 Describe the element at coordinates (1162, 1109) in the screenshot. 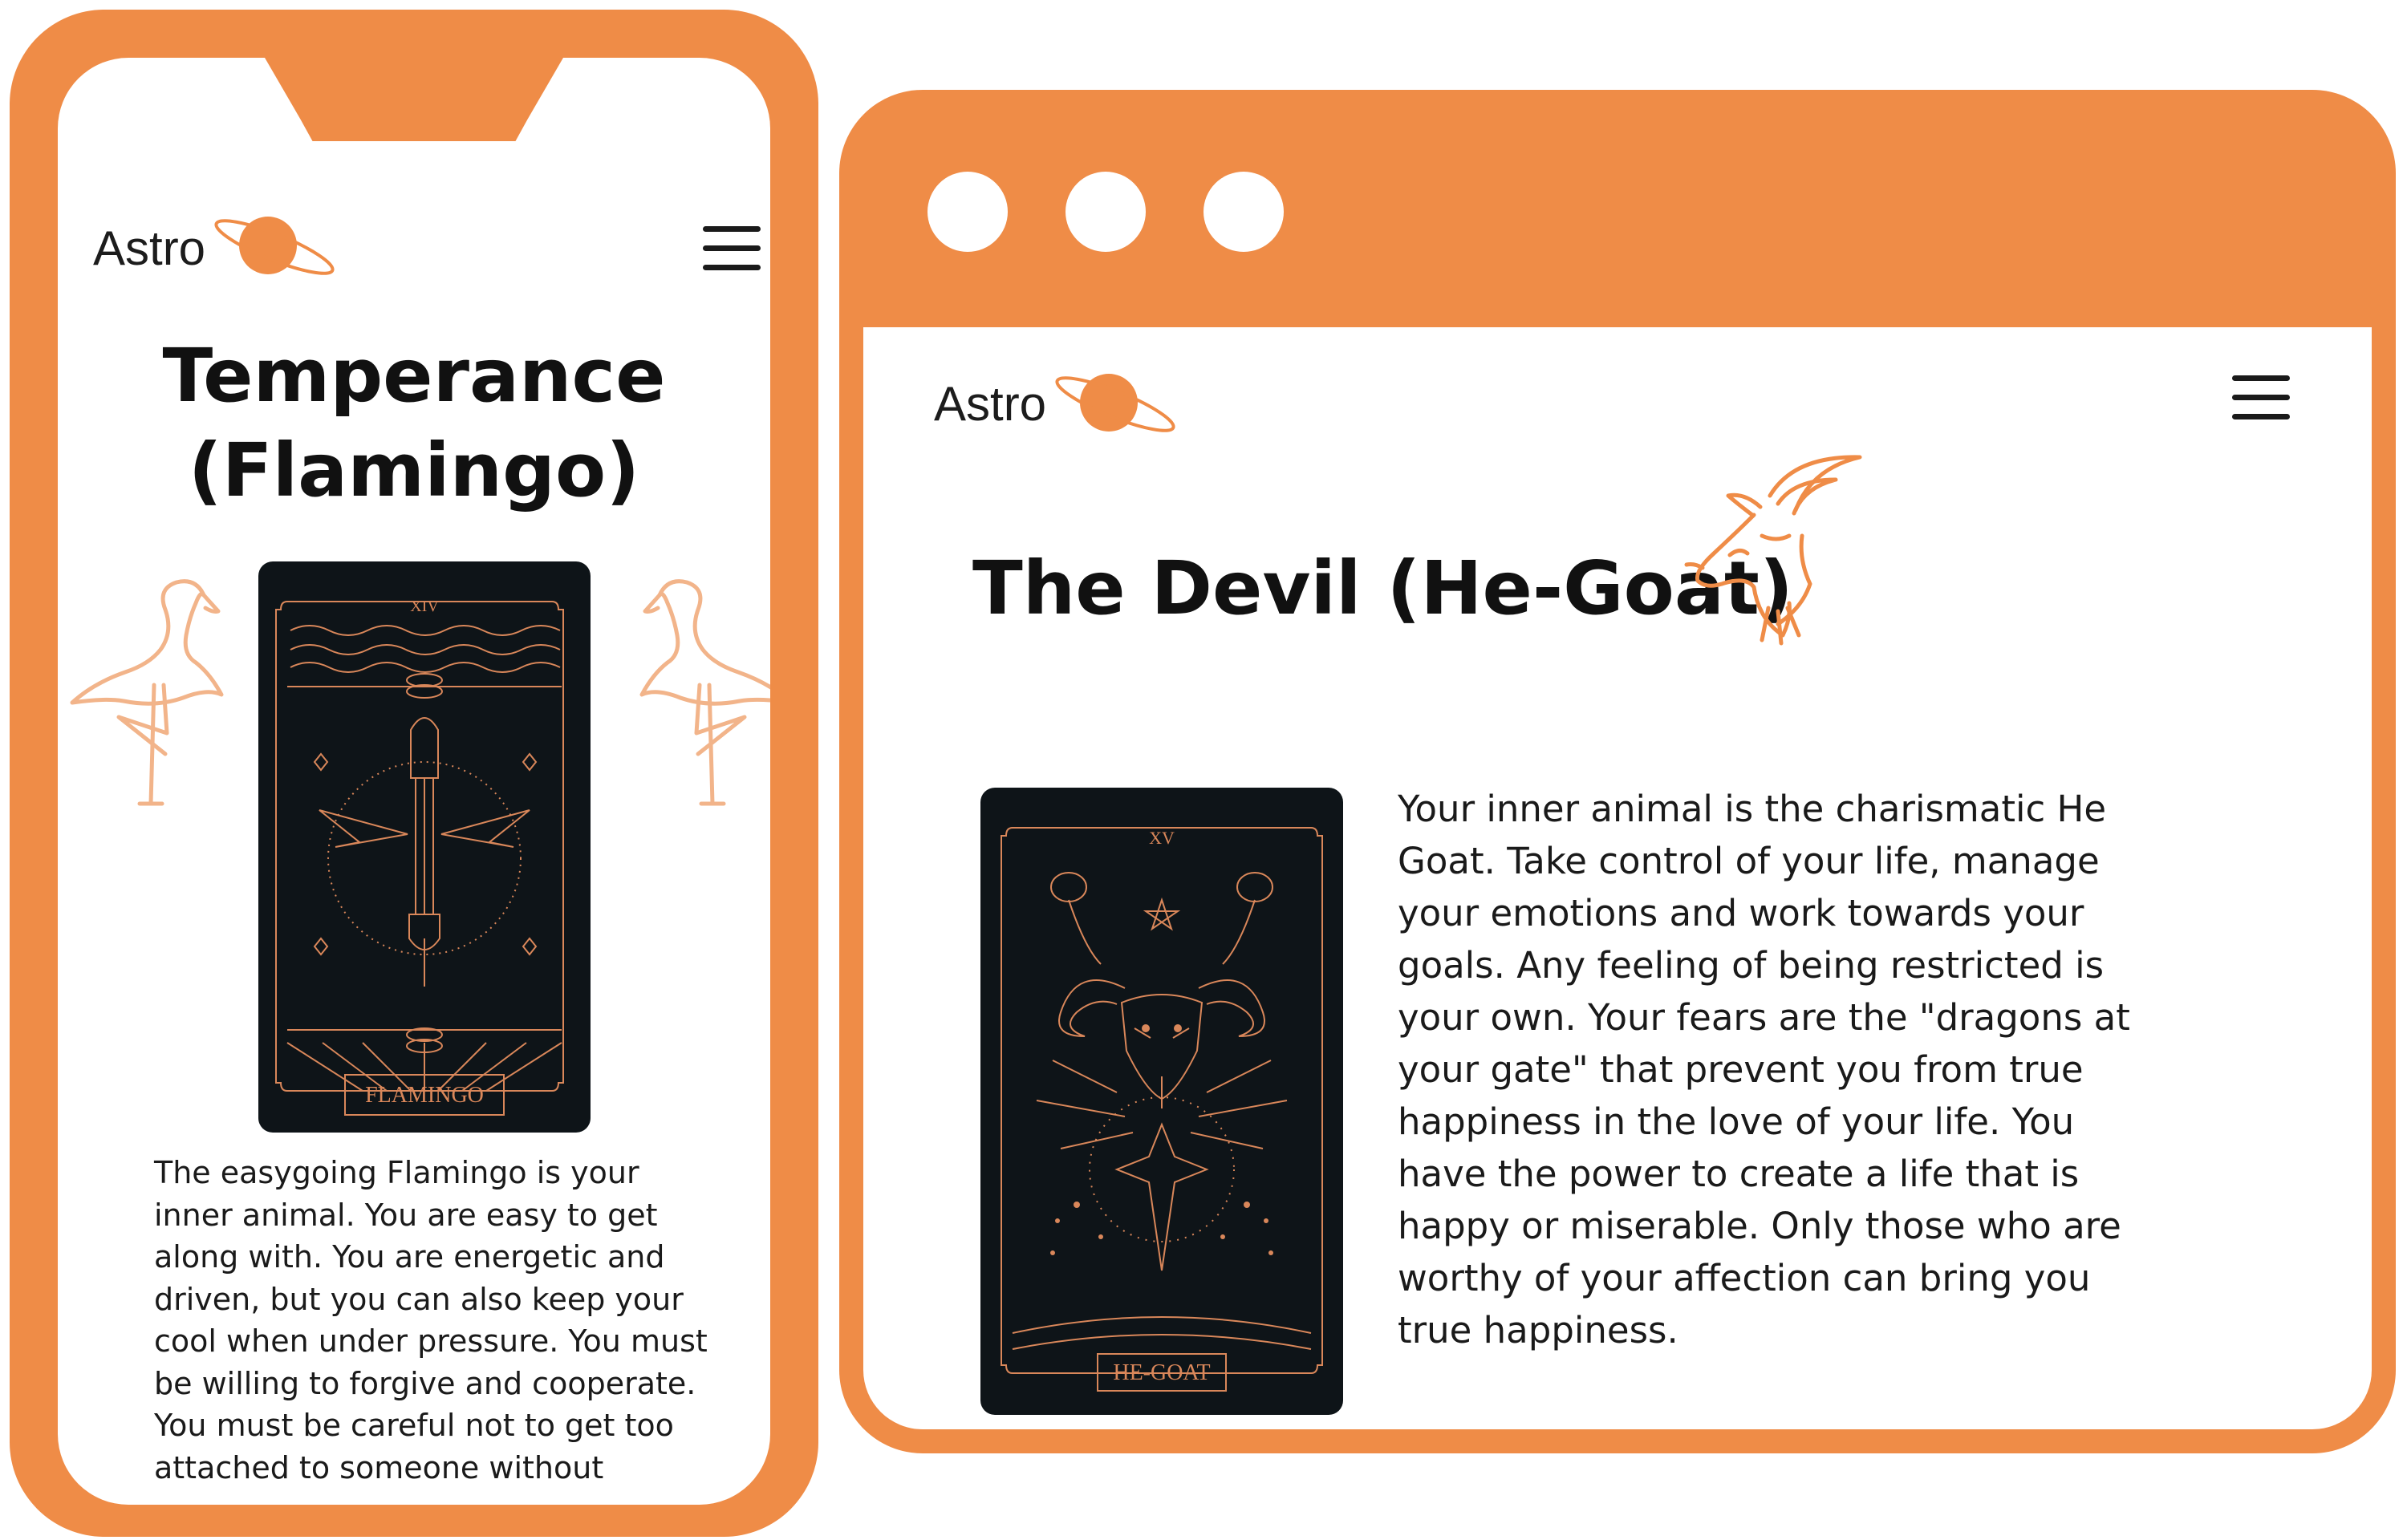

I see `card-art: XV HE-GOAT` at that location.